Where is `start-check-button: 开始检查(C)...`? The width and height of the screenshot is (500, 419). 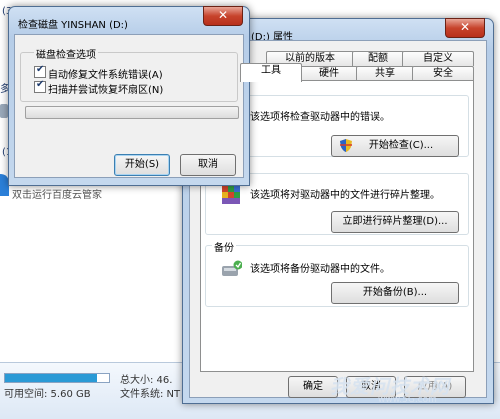 start-check-button: 开始检查(C)... is located at coordinates (395, 146).